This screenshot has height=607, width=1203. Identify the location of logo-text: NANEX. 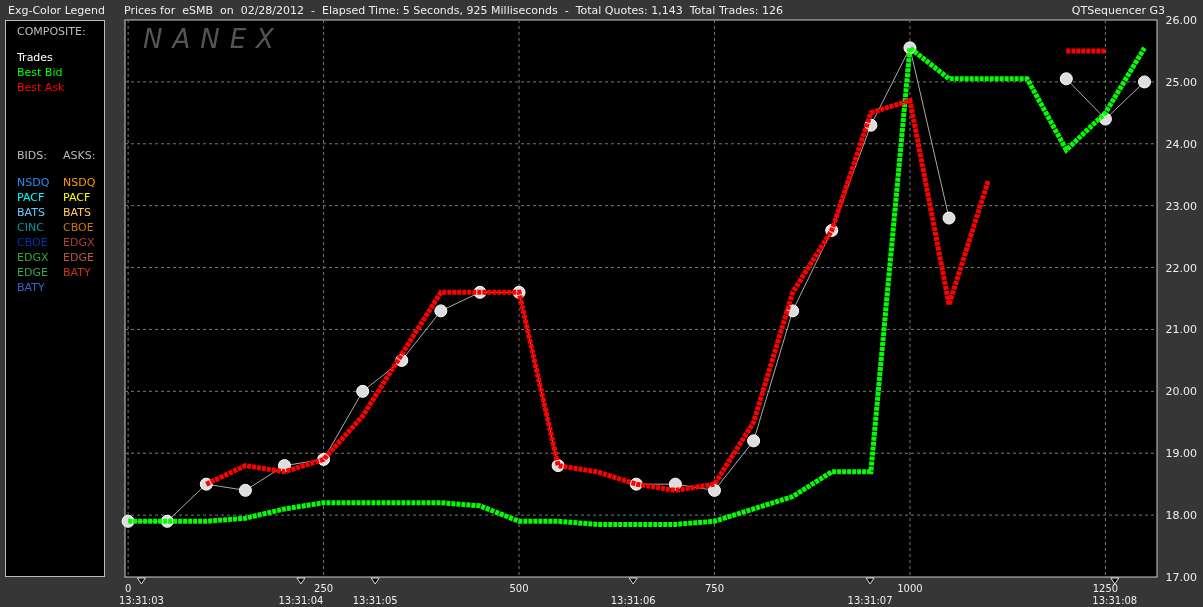
(213, 39).